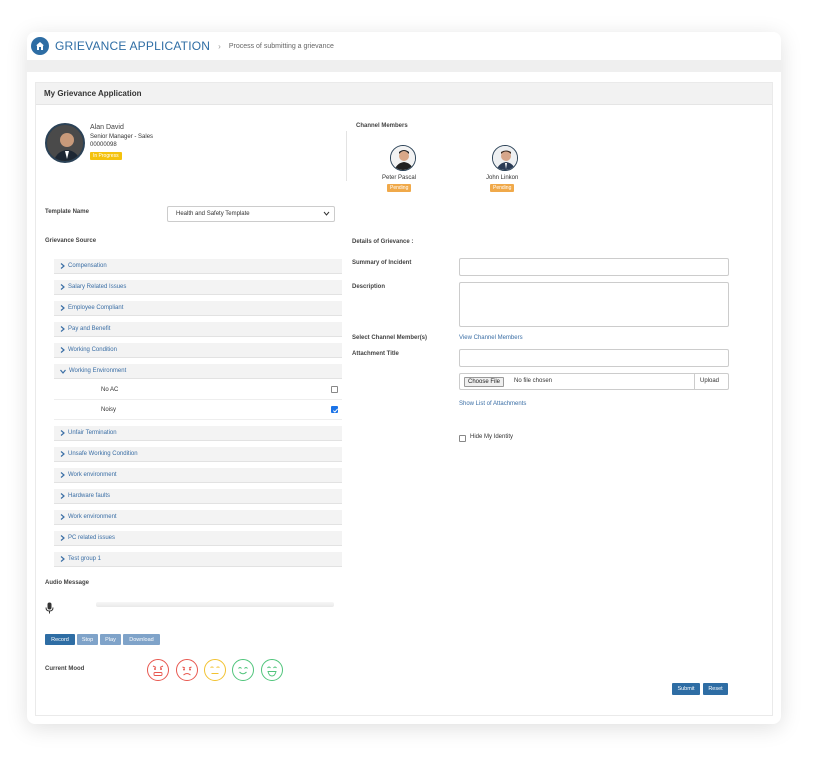  Describe the element at coordinates (594, 381) in the screenshot. I see `file-picker: Choose File No file chosen Upload` at that location.